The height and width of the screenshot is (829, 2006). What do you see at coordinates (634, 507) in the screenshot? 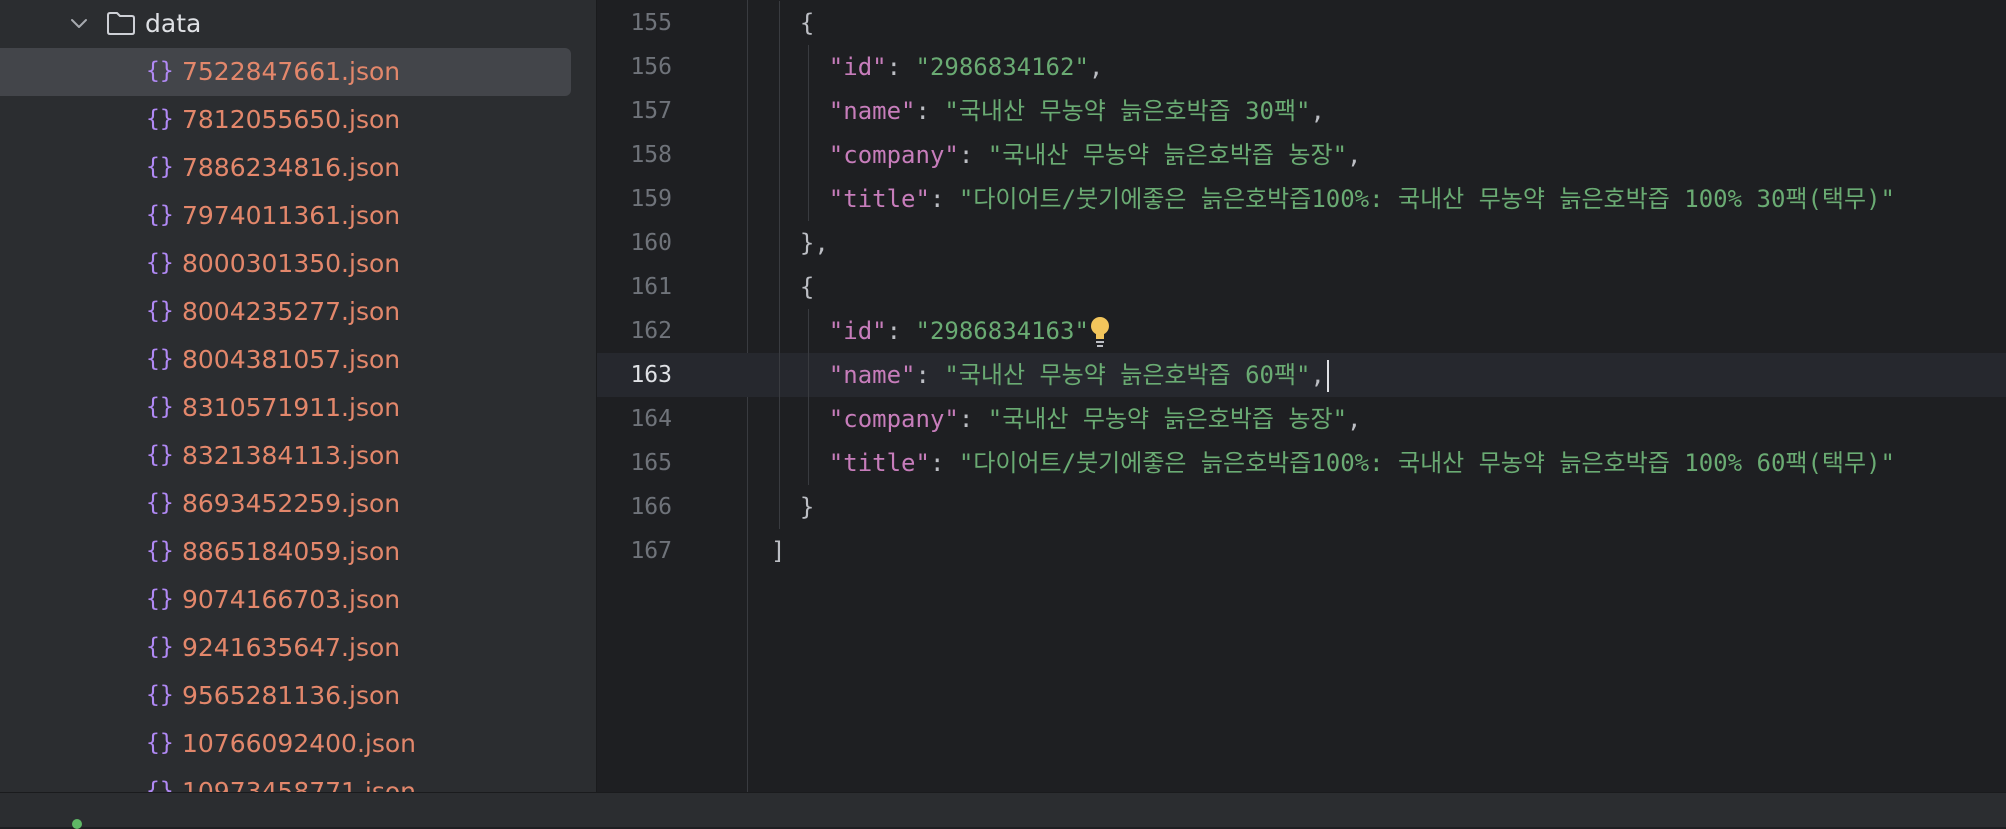
I see `line-number: 166` at bounding box center [634, 507].